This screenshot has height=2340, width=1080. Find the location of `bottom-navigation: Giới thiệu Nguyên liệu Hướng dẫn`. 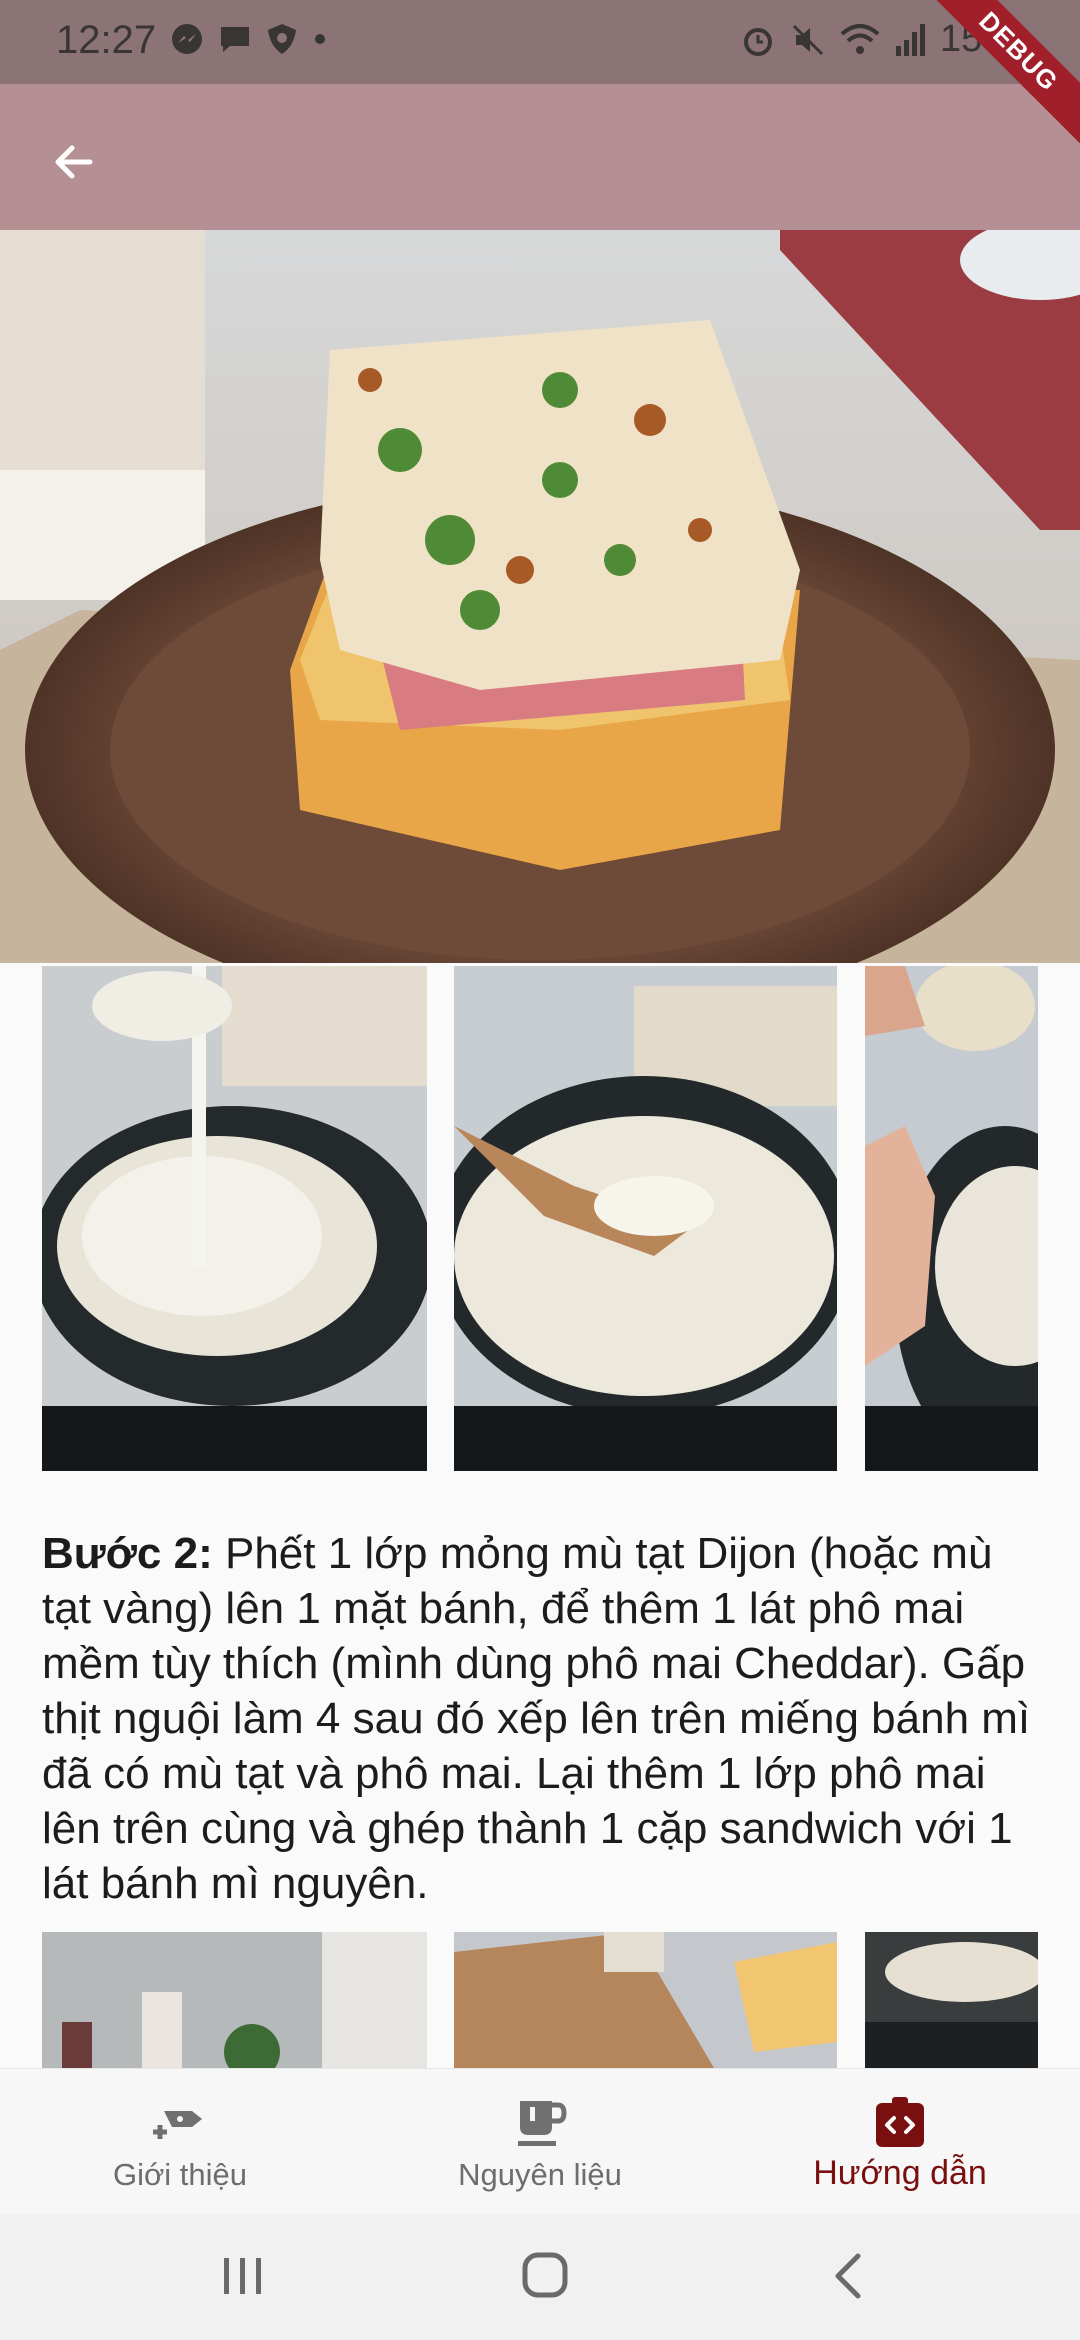

bottom-navigation: Giới thiệu Nguyên liệu Hướng dẫn is located at coordinates (540, 2141).